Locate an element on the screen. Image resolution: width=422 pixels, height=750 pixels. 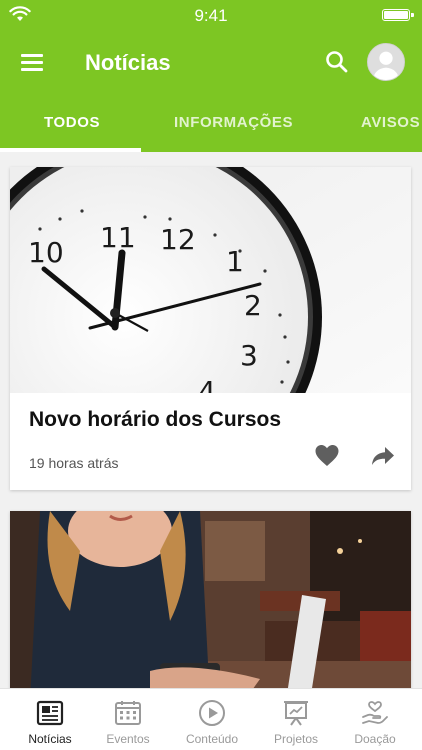
nav-label: Doação is located at coordinates (375, 739).